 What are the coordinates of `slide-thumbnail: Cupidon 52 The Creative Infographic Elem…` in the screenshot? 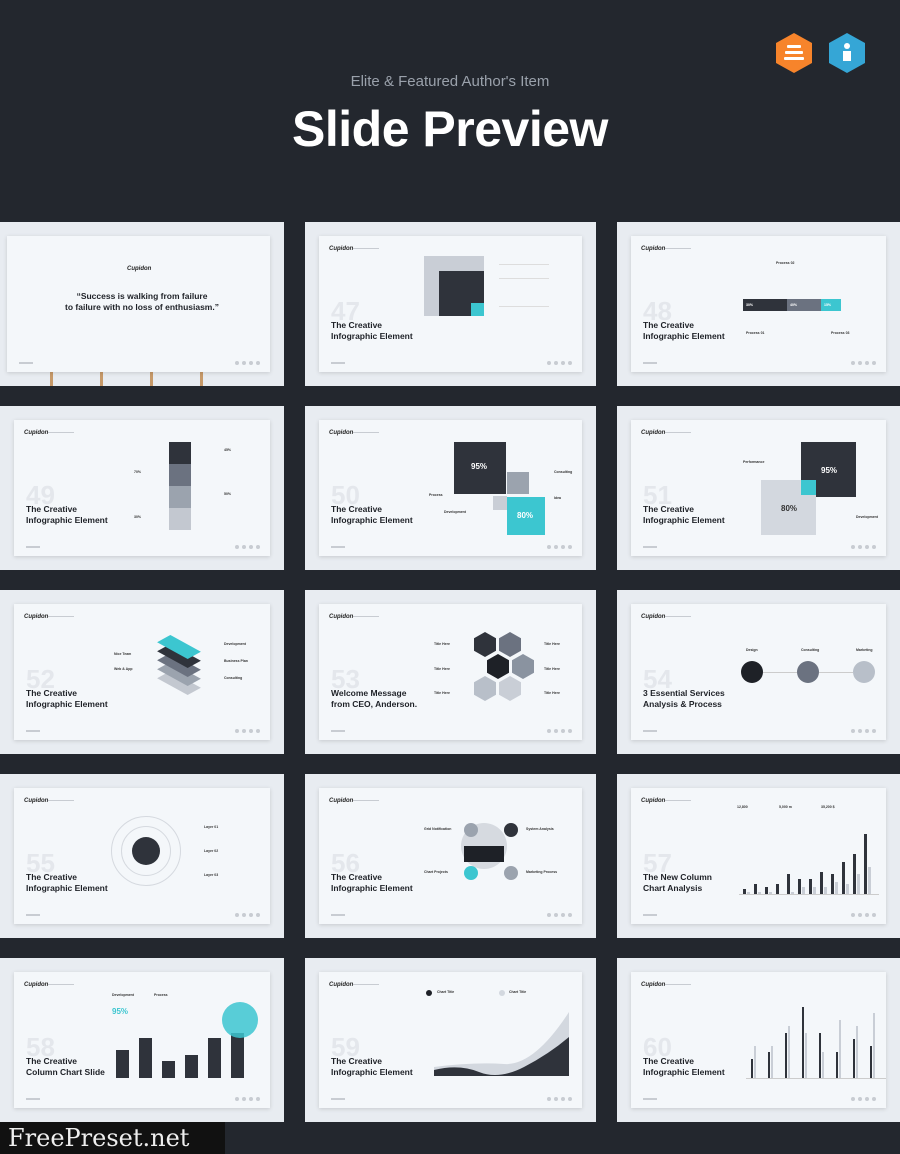 It's located at (142, 672).